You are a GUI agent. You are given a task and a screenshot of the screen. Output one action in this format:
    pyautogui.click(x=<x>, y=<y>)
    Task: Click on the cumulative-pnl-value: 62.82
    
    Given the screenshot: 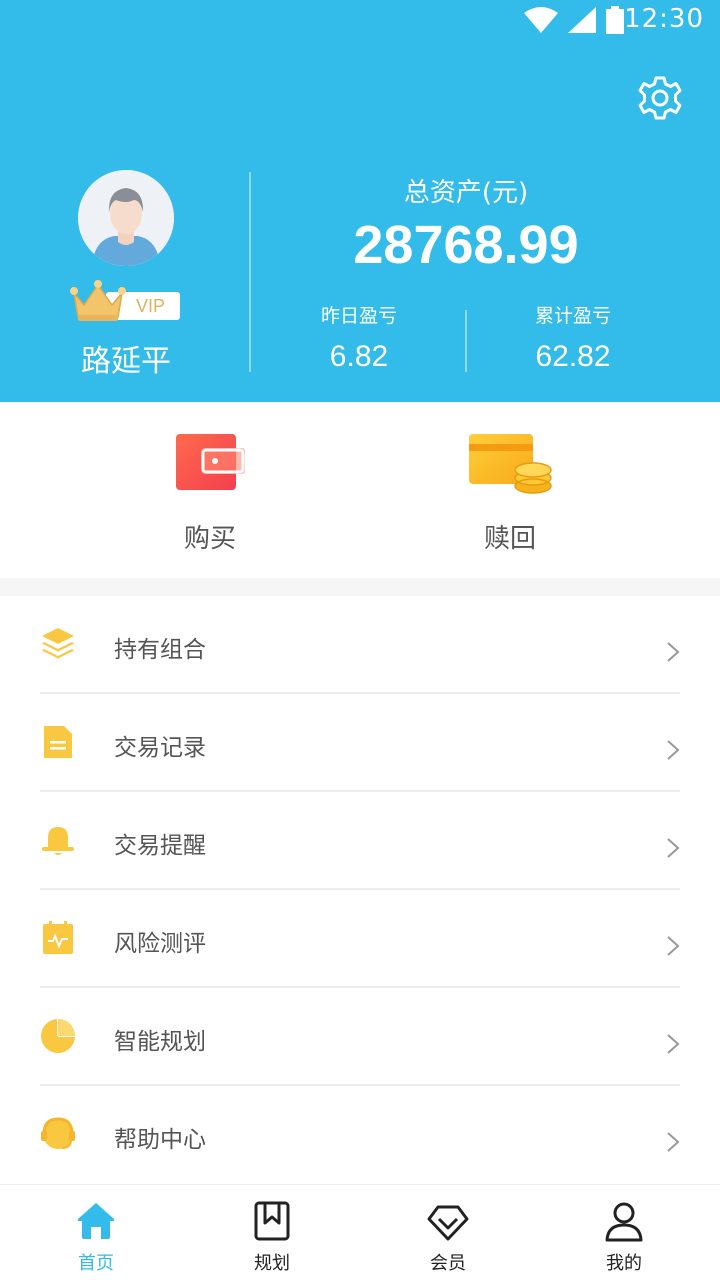 What is the action you would take?
    pyautogui.click(x=573, y=356)
    